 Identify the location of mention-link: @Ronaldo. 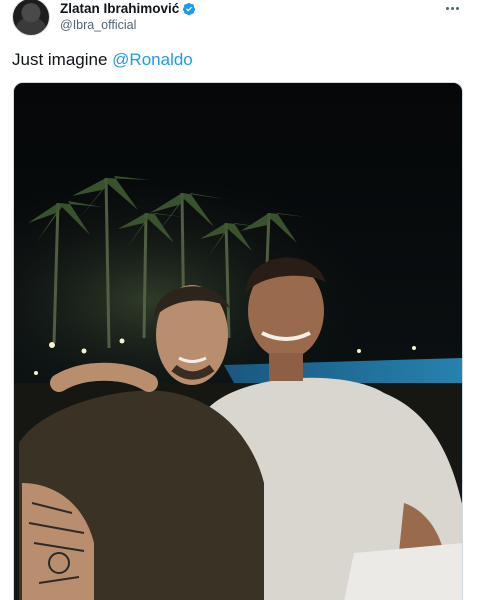
(152, 59).